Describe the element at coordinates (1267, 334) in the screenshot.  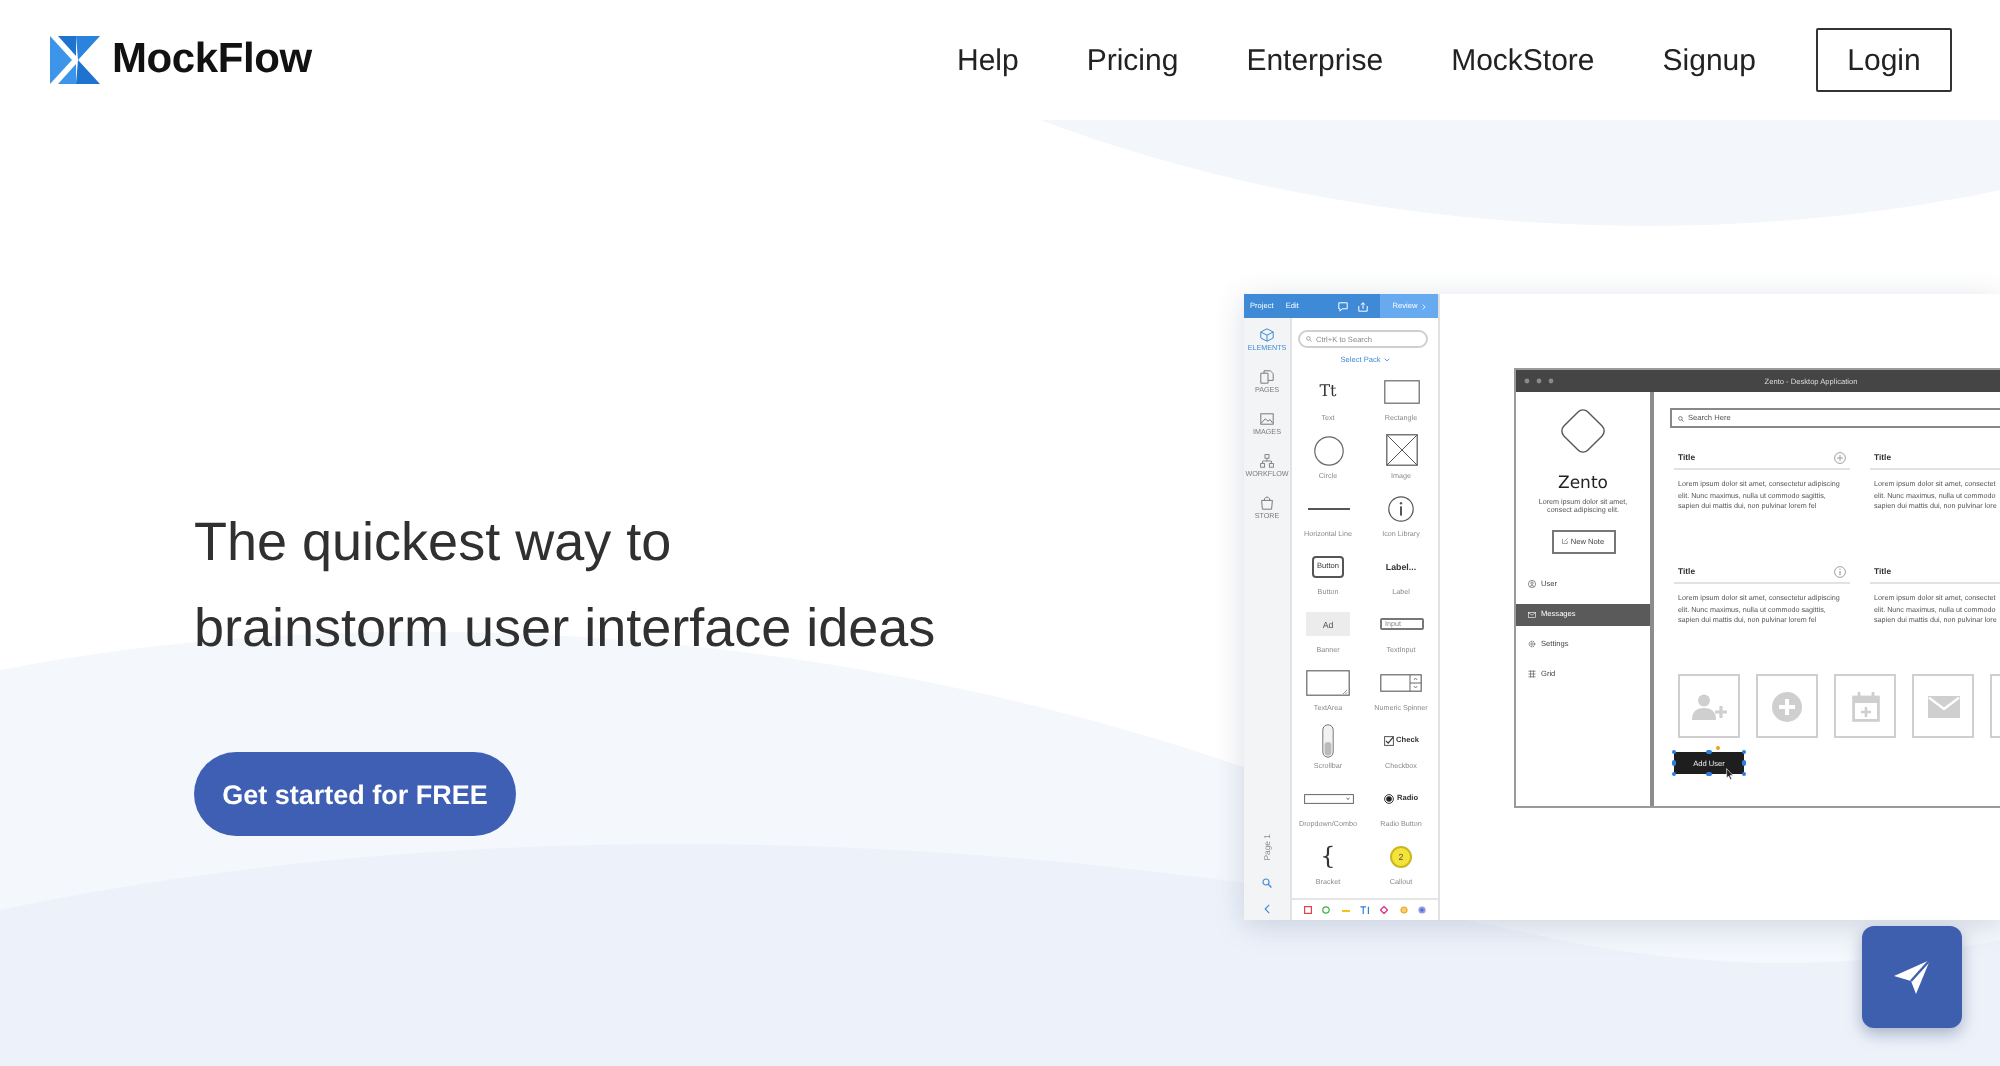
I see `cube-icon` at that location.